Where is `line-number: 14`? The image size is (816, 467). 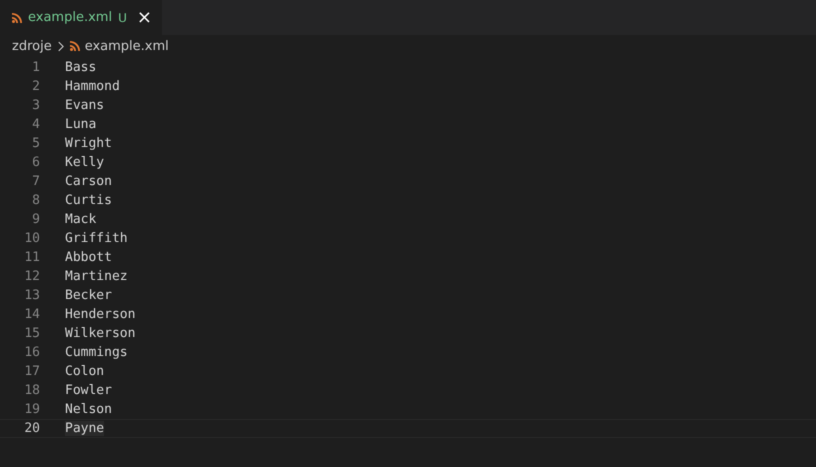
line-number: 14 is located at coordinates (31, 314).